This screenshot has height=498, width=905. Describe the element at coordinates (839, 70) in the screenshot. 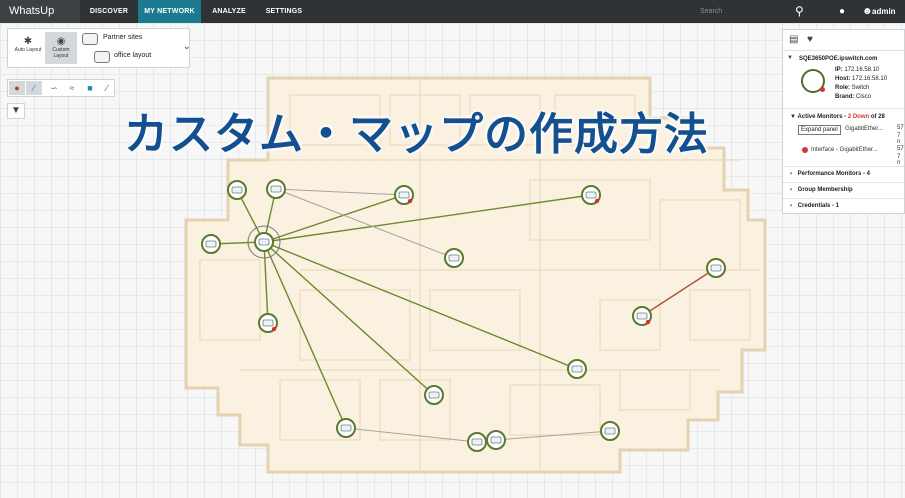

I see `ip-label: IP:` at that location.